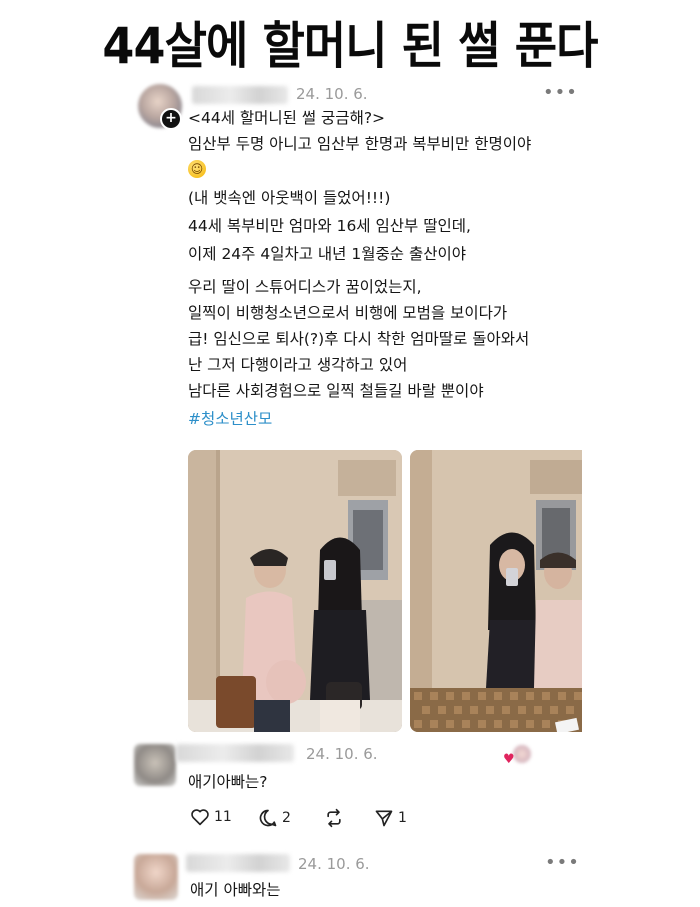 This screenshot has height=907, width=700. I want to click on comment1-author-avatar, so click(155, 765).